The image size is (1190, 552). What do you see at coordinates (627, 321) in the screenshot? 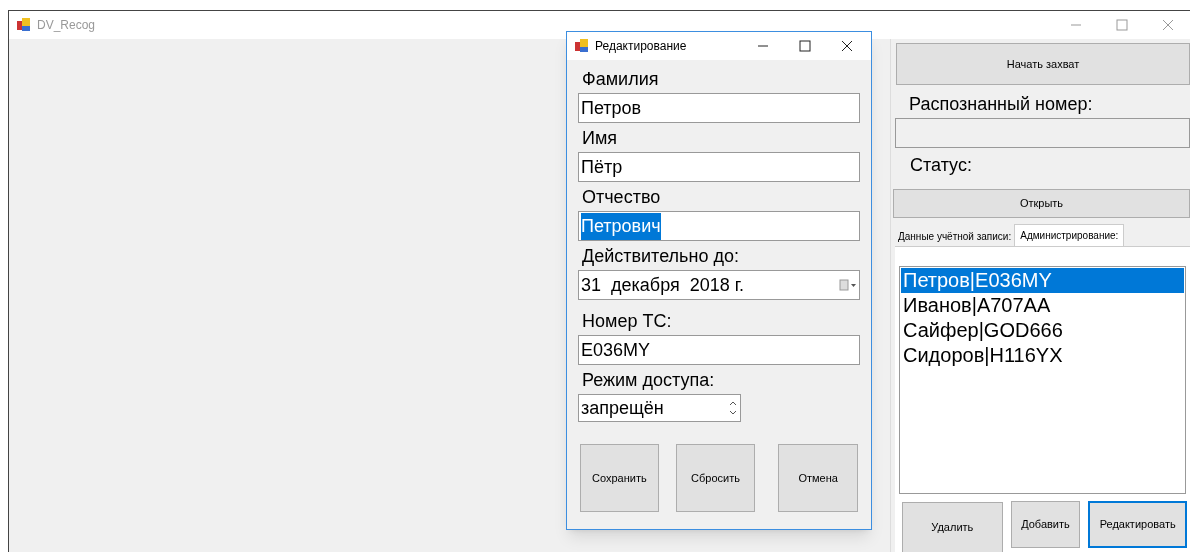
I see `field-label: Номер ТС:` at bounding box center [627, 321].